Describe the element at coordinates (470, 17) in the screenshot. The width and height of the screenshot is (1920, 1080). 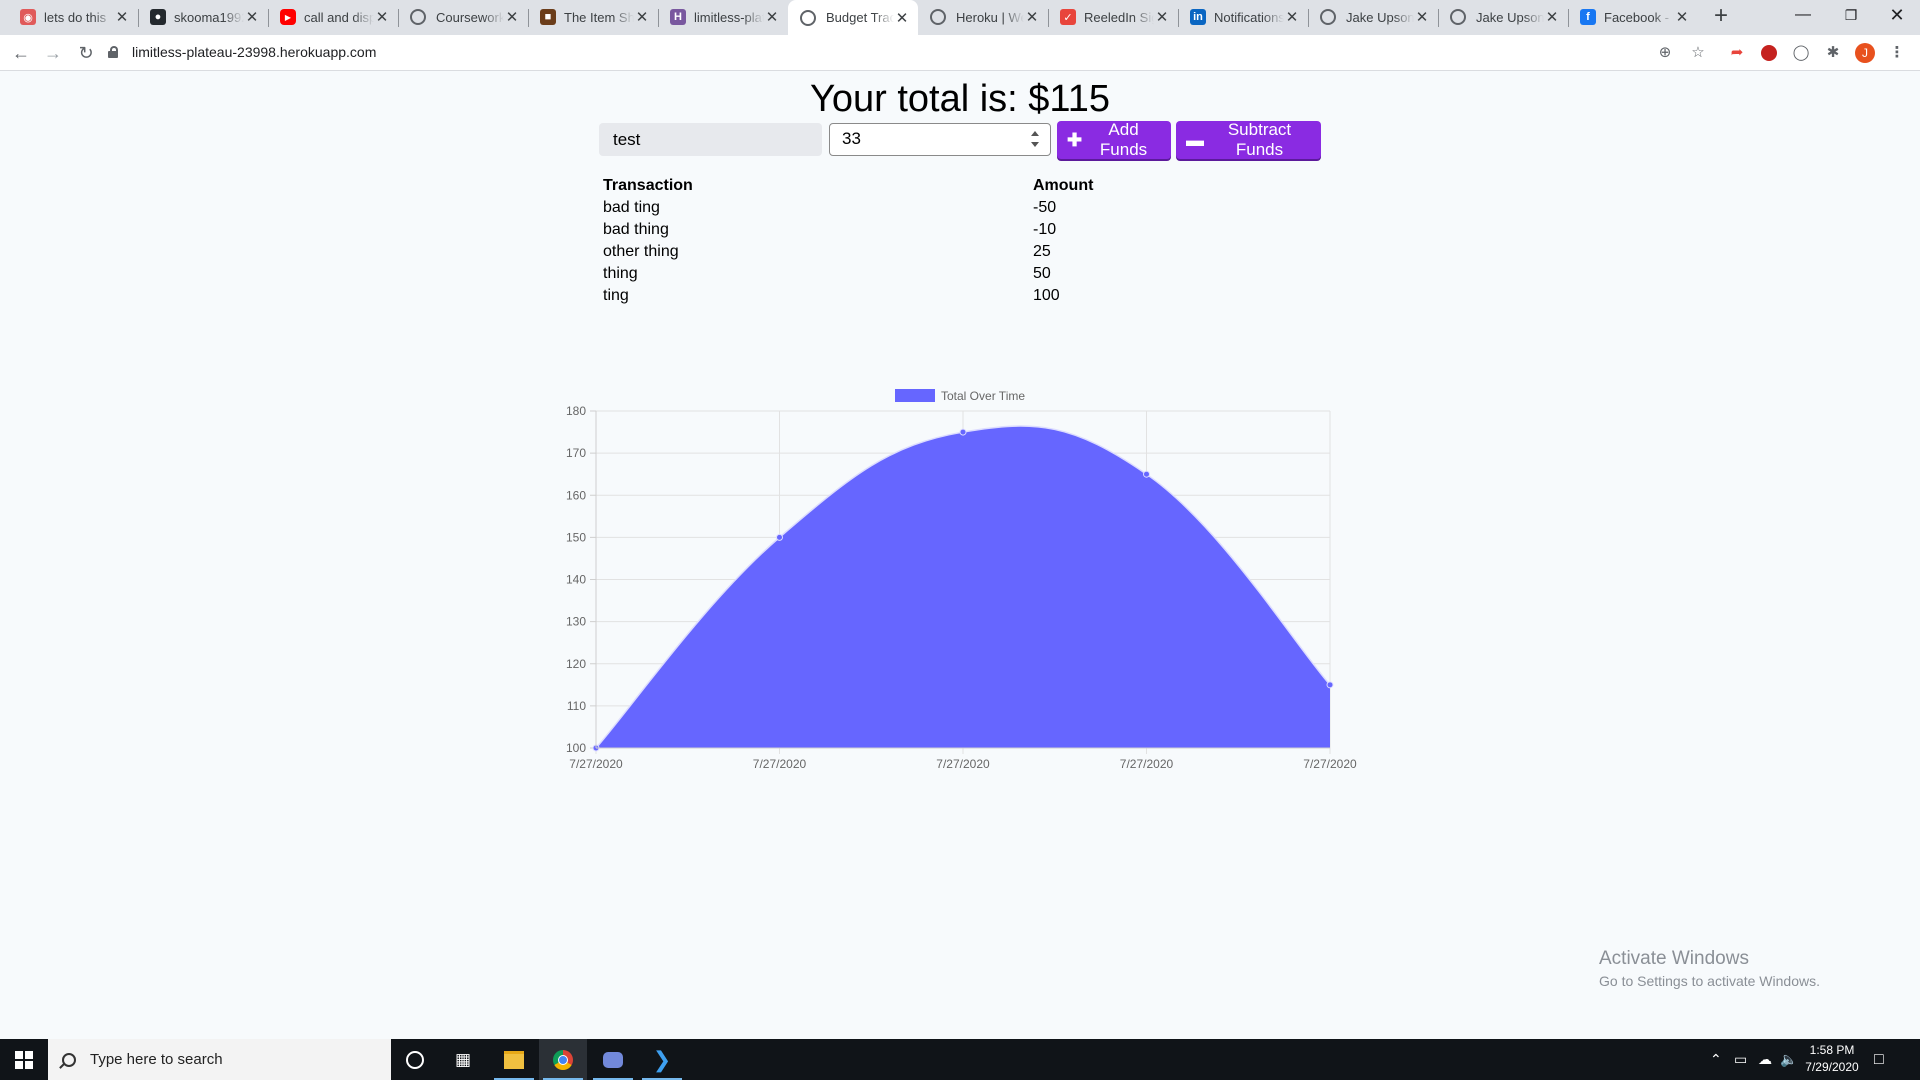
I see `tab-title: Coursework` at that location.